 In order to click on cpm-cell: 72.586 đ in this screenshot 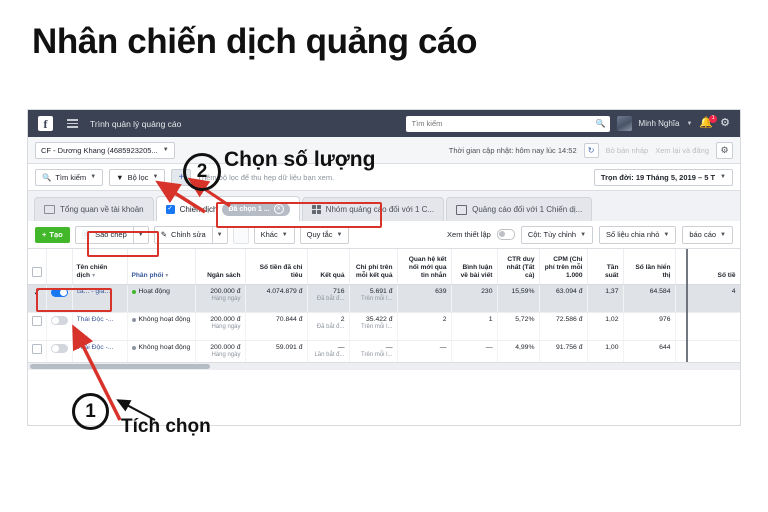, I will do `click(563, 326)`.